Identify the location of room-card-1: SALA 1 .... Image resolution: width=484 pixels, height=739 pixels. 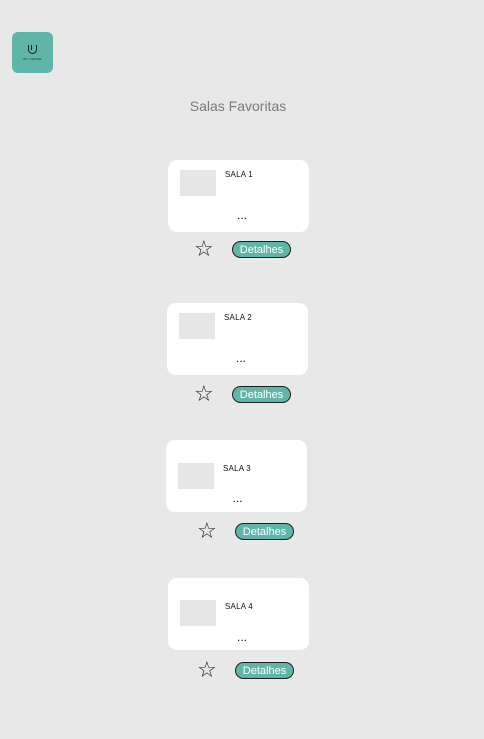
(238, 196).